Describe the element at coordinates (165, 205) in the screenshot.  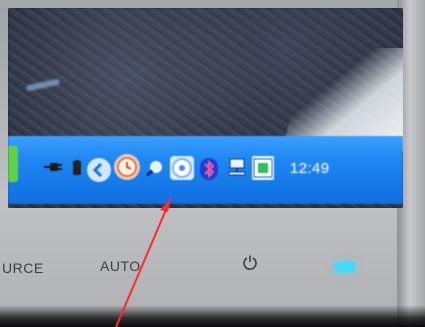
I see `annotation-arrow-head` at that location.